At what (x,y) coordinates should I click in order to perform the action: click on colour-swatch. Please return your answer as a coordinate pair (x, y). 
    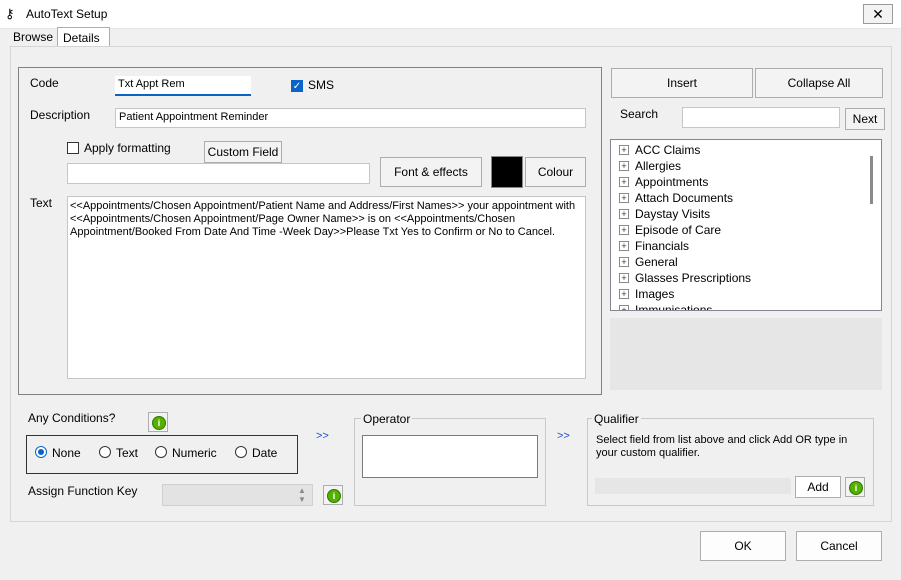
    Looking at the image, I should click on (507, 172).